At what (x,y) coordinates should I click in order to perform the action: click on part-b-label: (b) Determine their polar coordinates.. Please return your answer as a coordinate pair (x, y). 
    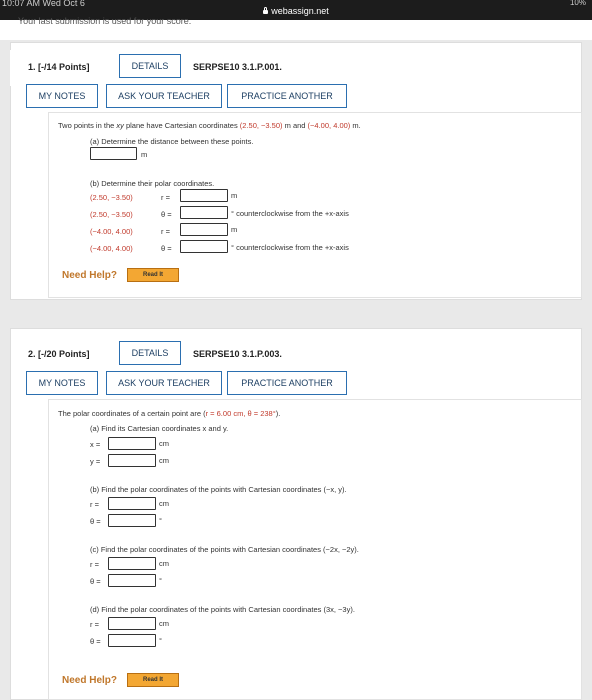
    Looking at the image, I should click on (152, 183).